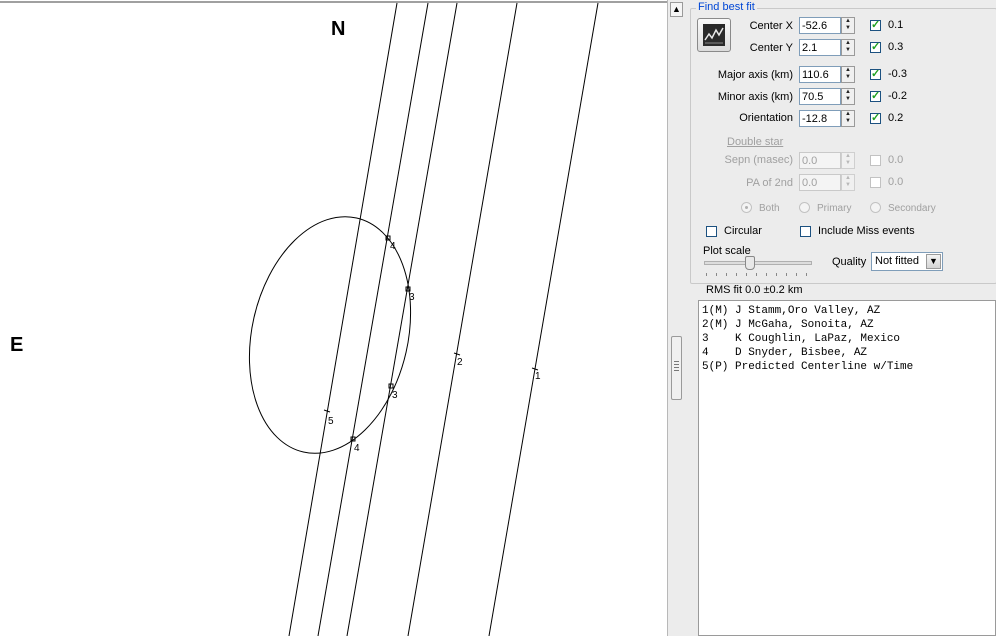 The width and height of the screenshot is (996, 636). Describe the element at coordinates (896, 182) in the screenshot. I see `pa-second-result: 0.0` at that location.